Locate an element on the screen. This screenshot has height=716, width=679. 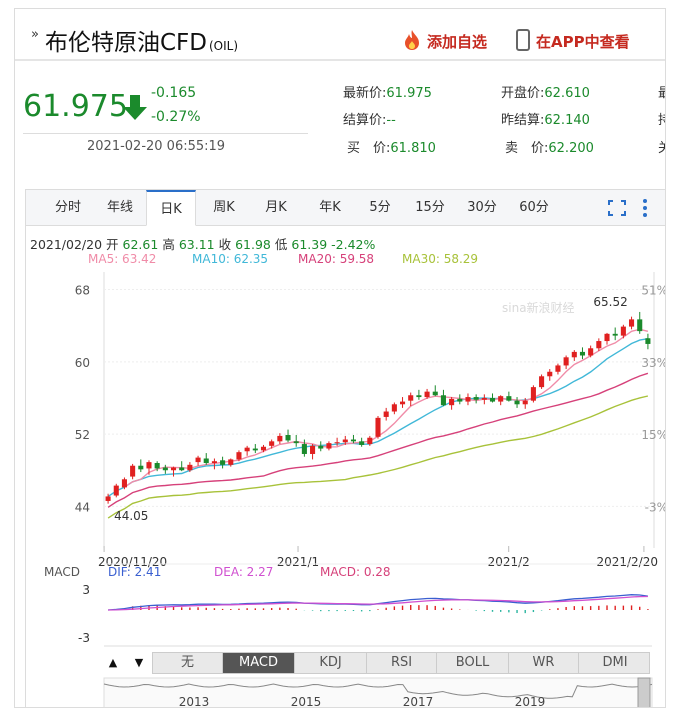
macd-title: MACD is located at coordinates (62, 572).